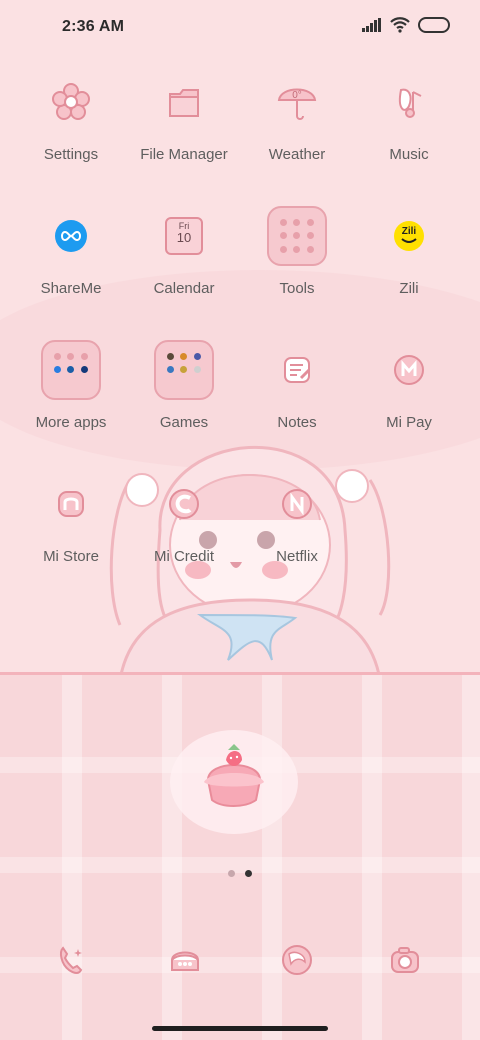  I want to click on dock-camera, so click(405, 960).